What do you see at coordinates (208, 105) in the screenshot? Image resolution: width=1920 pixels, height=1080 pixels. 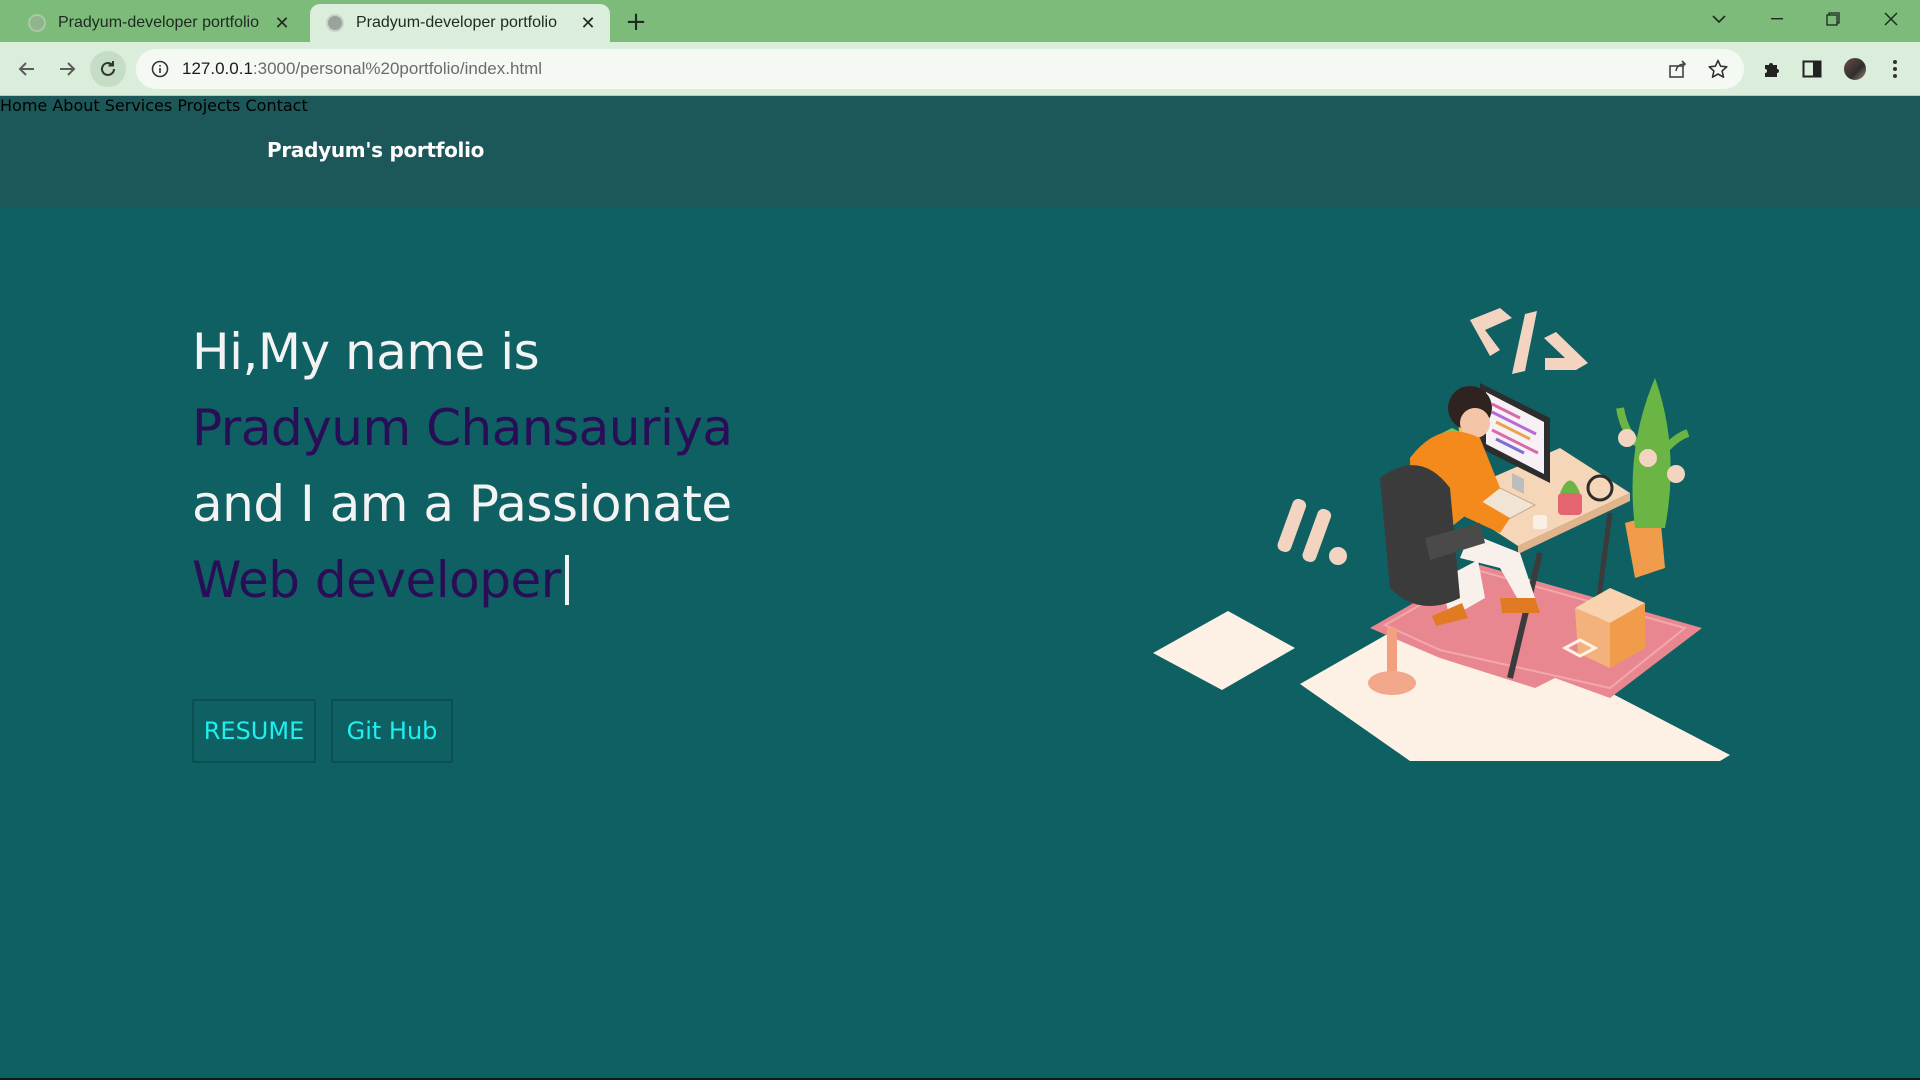 I see `nav-projects: Projects` at bounding box center [208, 105].